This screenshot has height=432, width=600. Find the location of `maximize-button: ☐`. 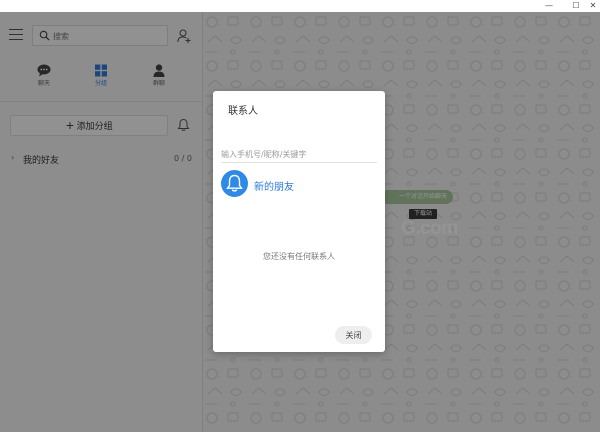

maximize-button: ☐ is located at coordinates (576, 6).